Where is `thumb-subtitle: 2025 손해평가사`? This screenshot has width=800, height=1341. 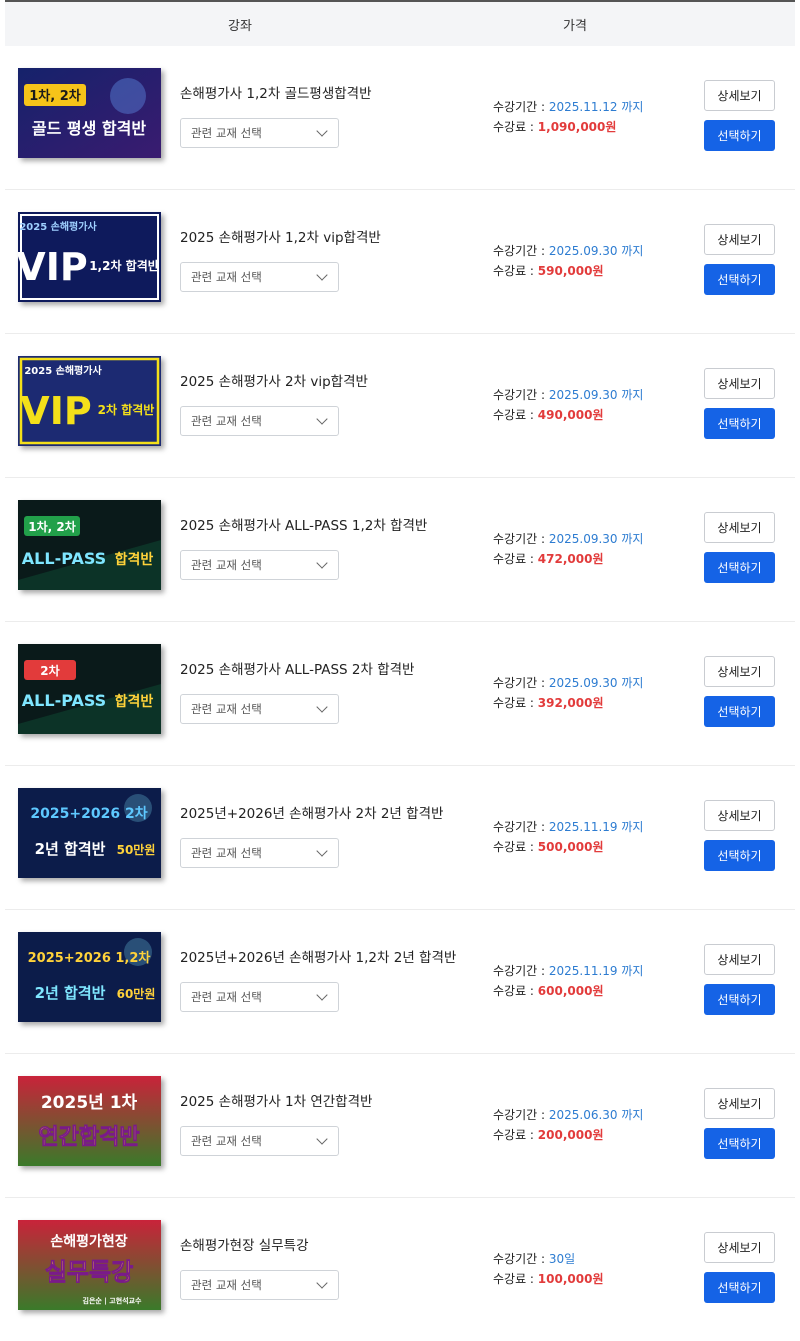 thumb-subtitle: 2025 손해평가사 is located at coordinates (63, 370).